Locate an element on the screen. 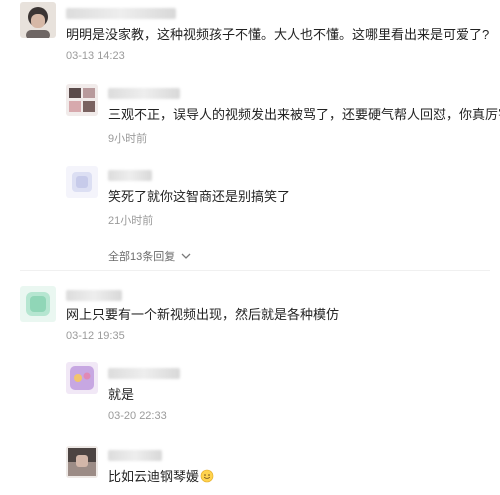  reply-text: 就是 is located at coordinates (121, 394).